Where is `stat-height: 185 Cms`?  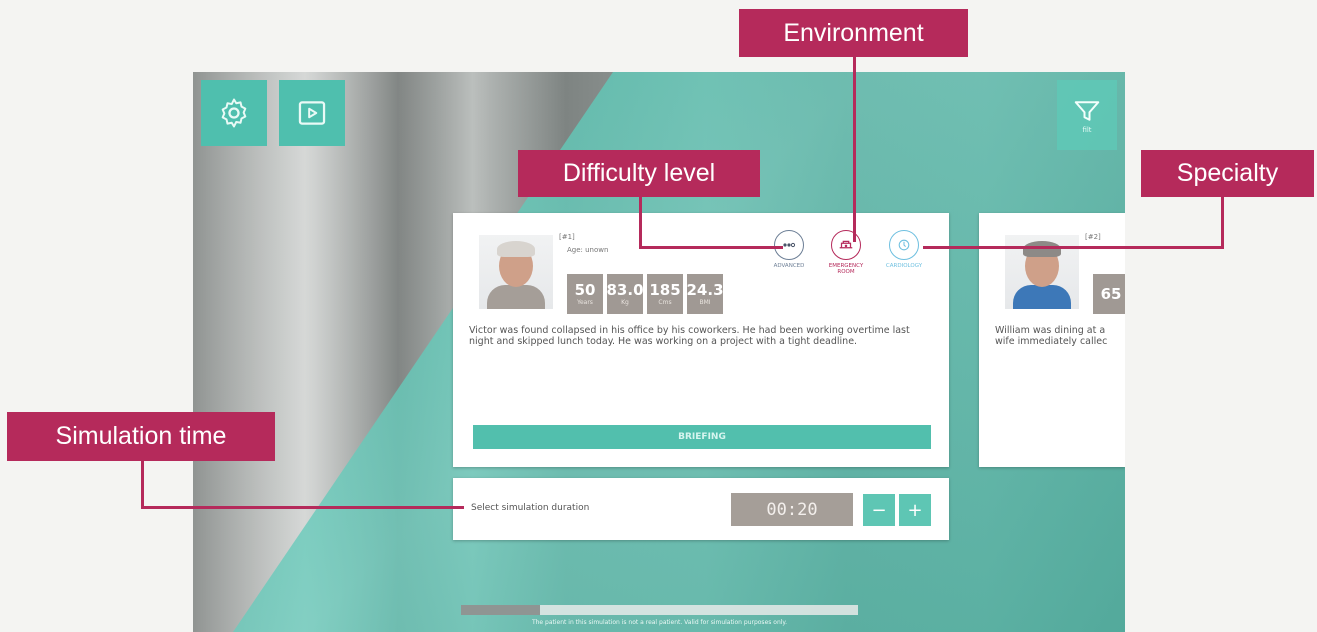 stat-height: 185 Cms is located at coordinates (665, 294).